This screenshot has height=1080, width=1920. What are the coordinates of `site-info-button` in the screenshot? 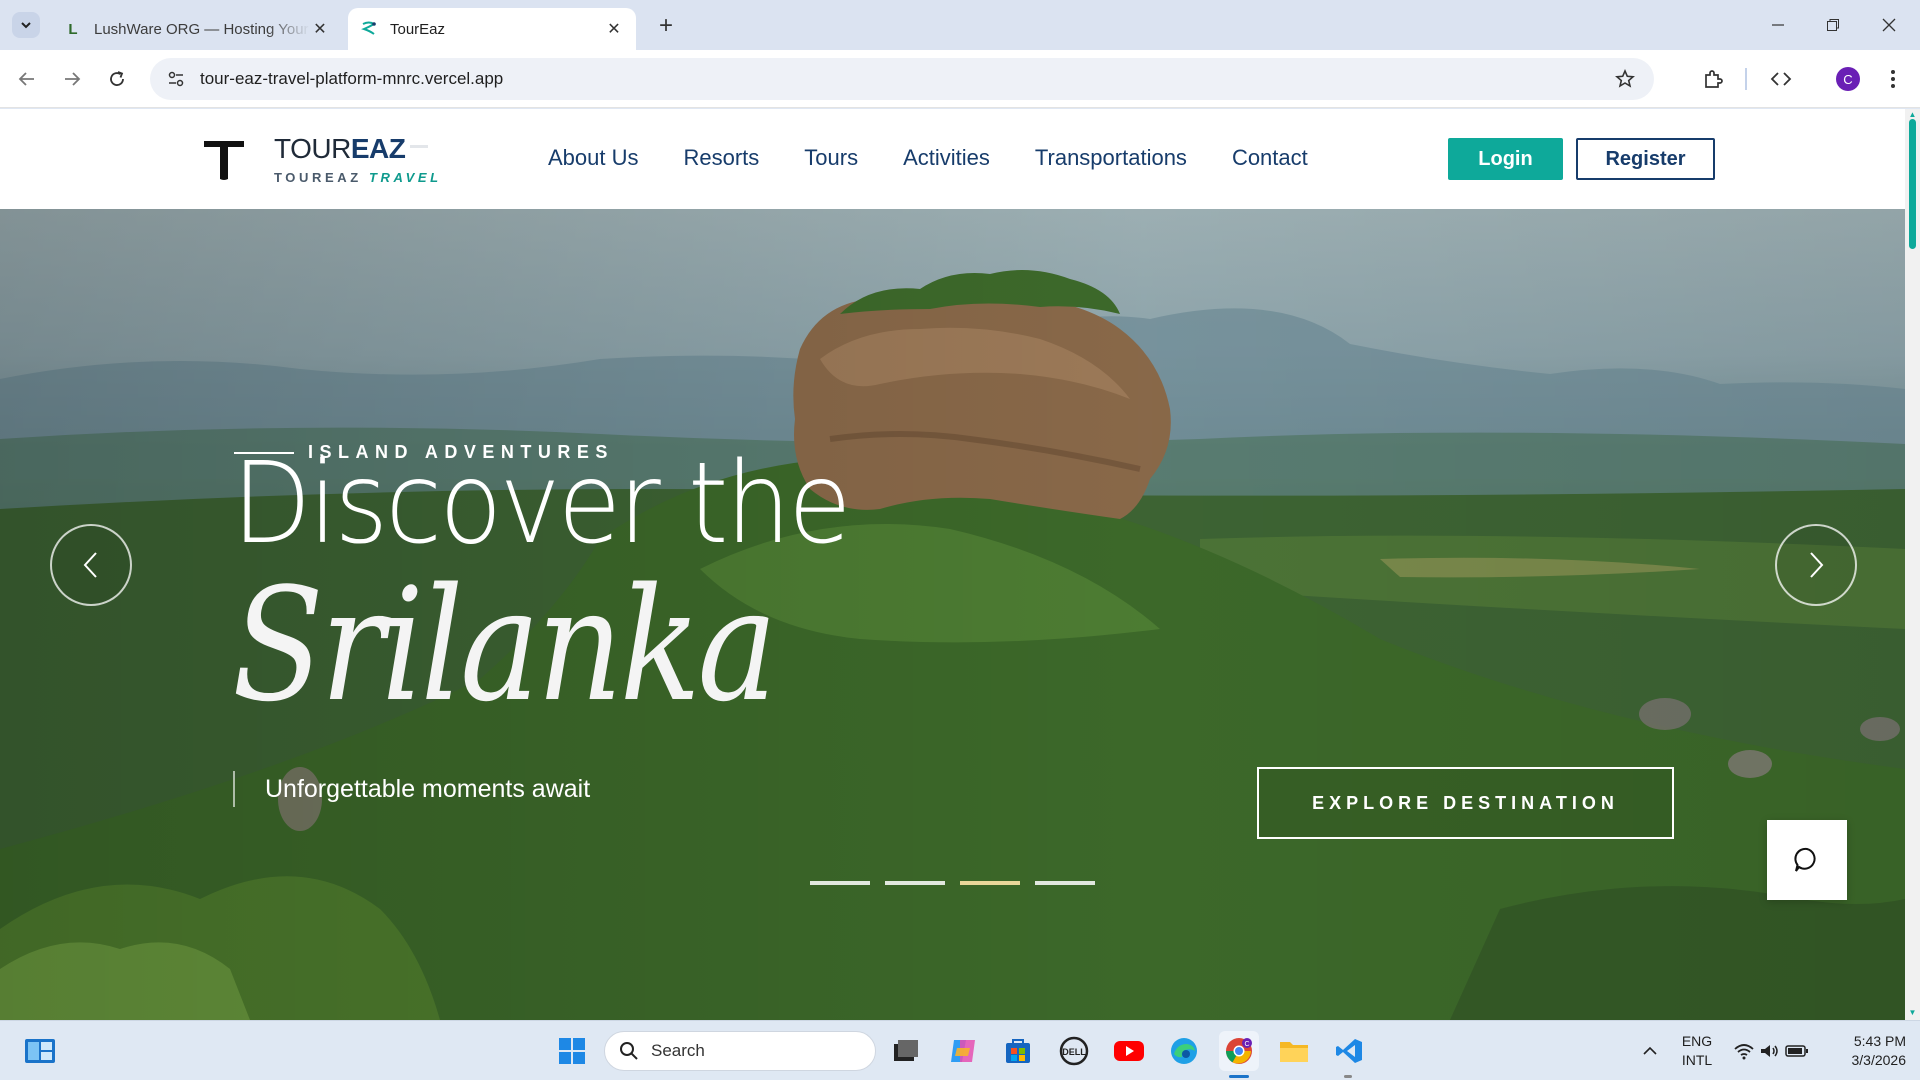 It's located at (176, 79).